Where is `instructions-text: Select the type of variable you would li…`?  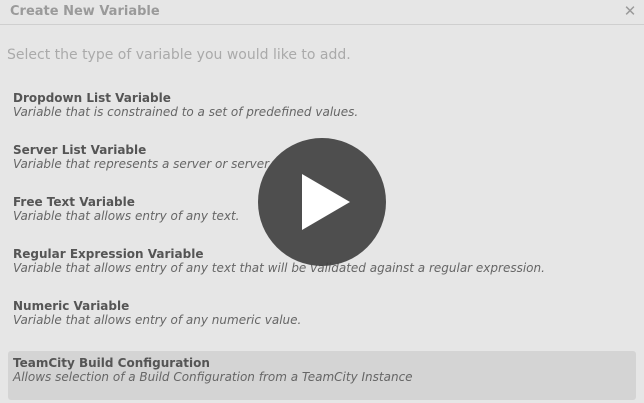 instructions-text: Select the type of variable you would li… is located at coordinates (179, 55).